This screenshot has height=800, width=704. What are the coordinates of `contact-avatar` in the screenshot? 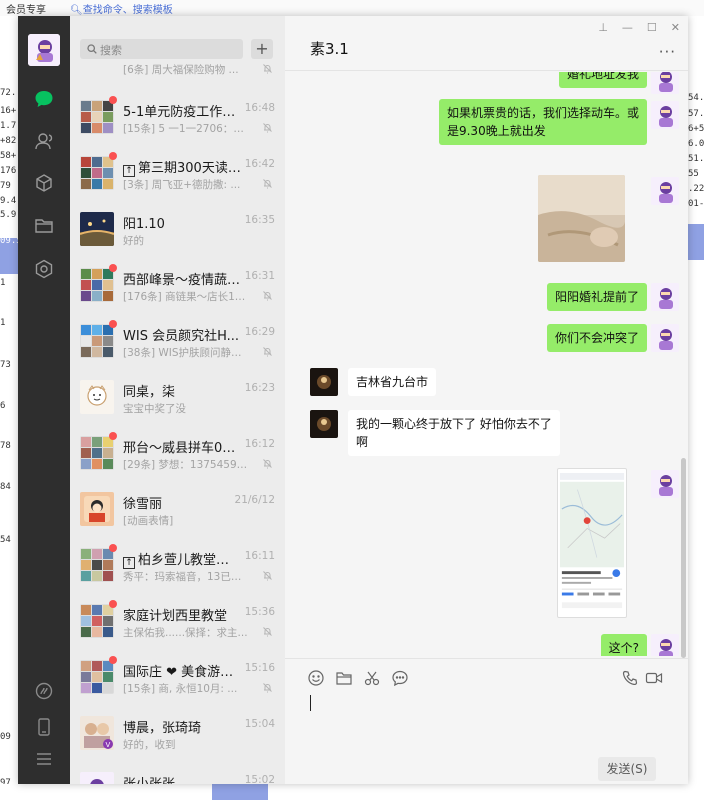 It's located at (97, 229).